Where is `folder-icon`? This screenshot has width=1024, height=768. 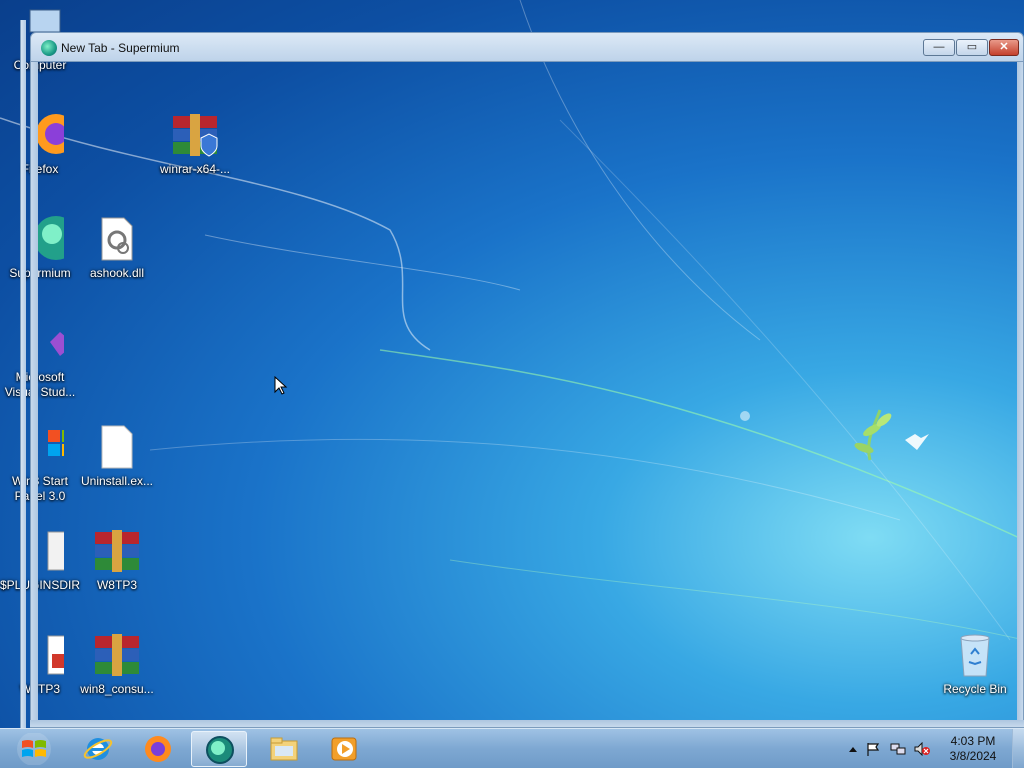
folder-icon is located at coordinates (284, 749).